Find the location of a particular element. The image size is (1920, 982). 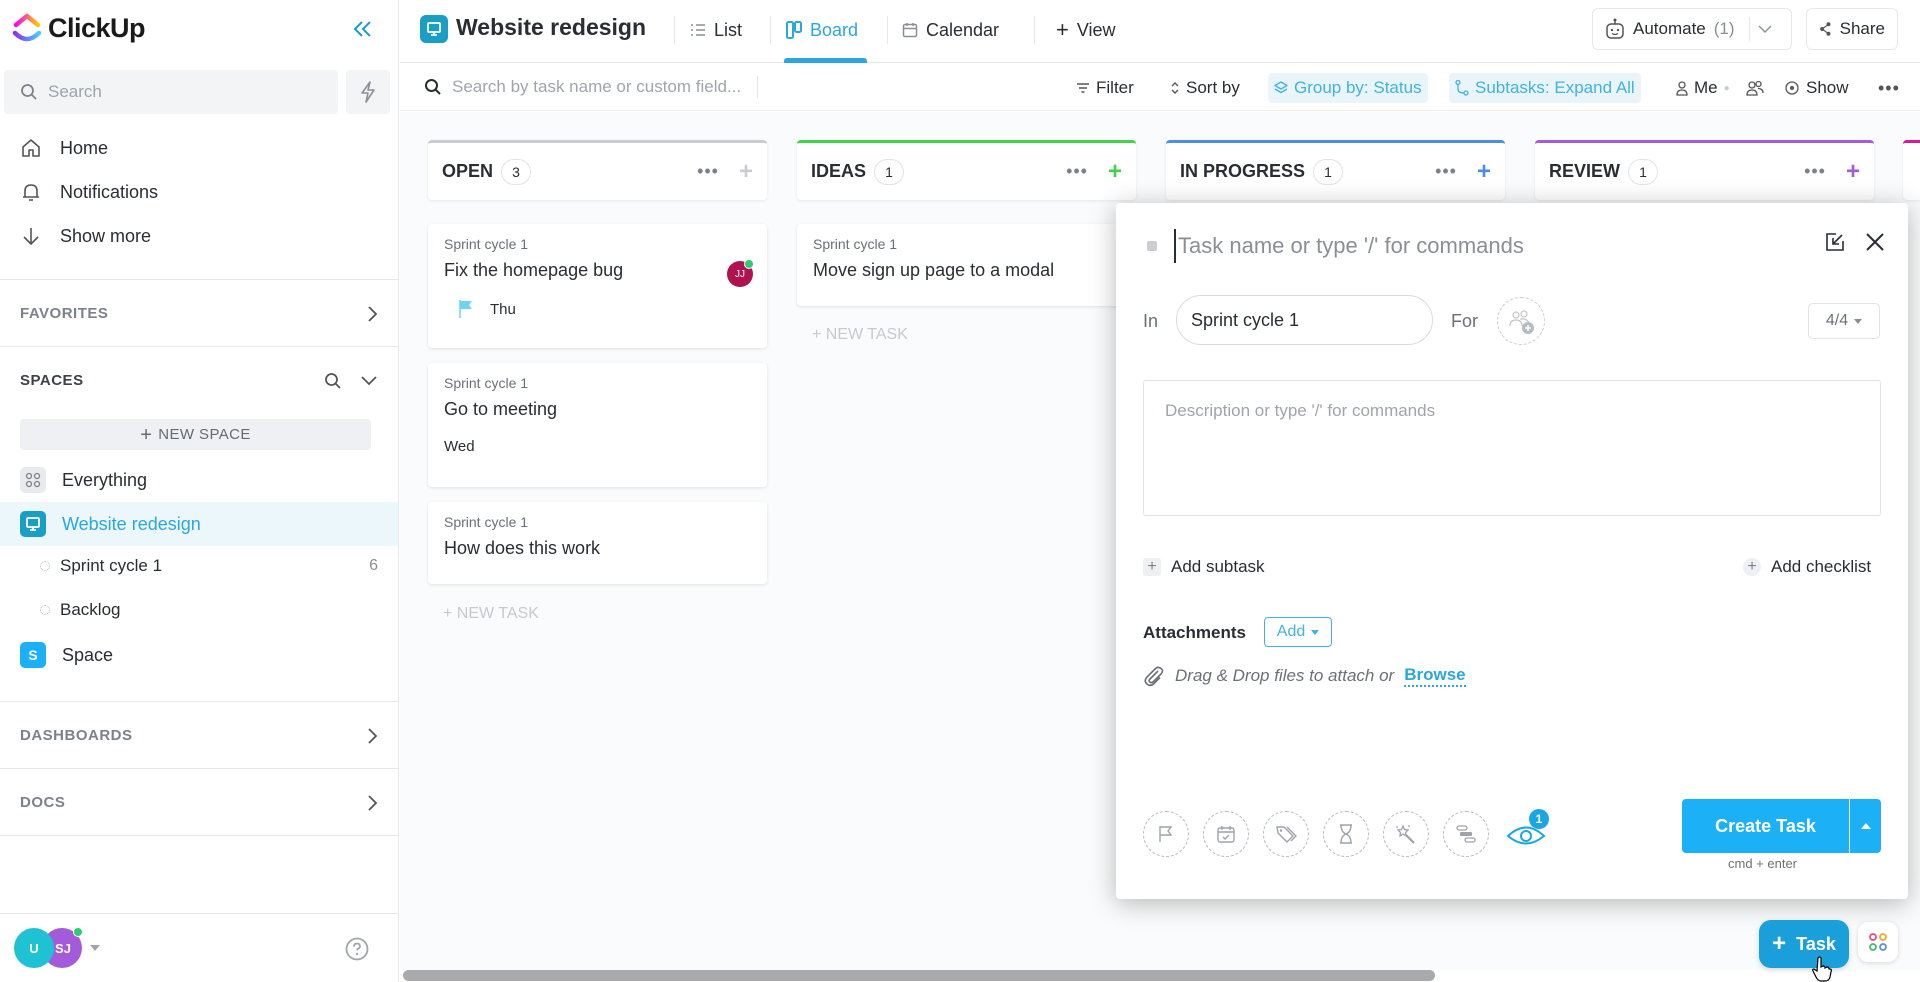

task-list-name: Sprint cycle 1 is located at coordinates (486, 522).